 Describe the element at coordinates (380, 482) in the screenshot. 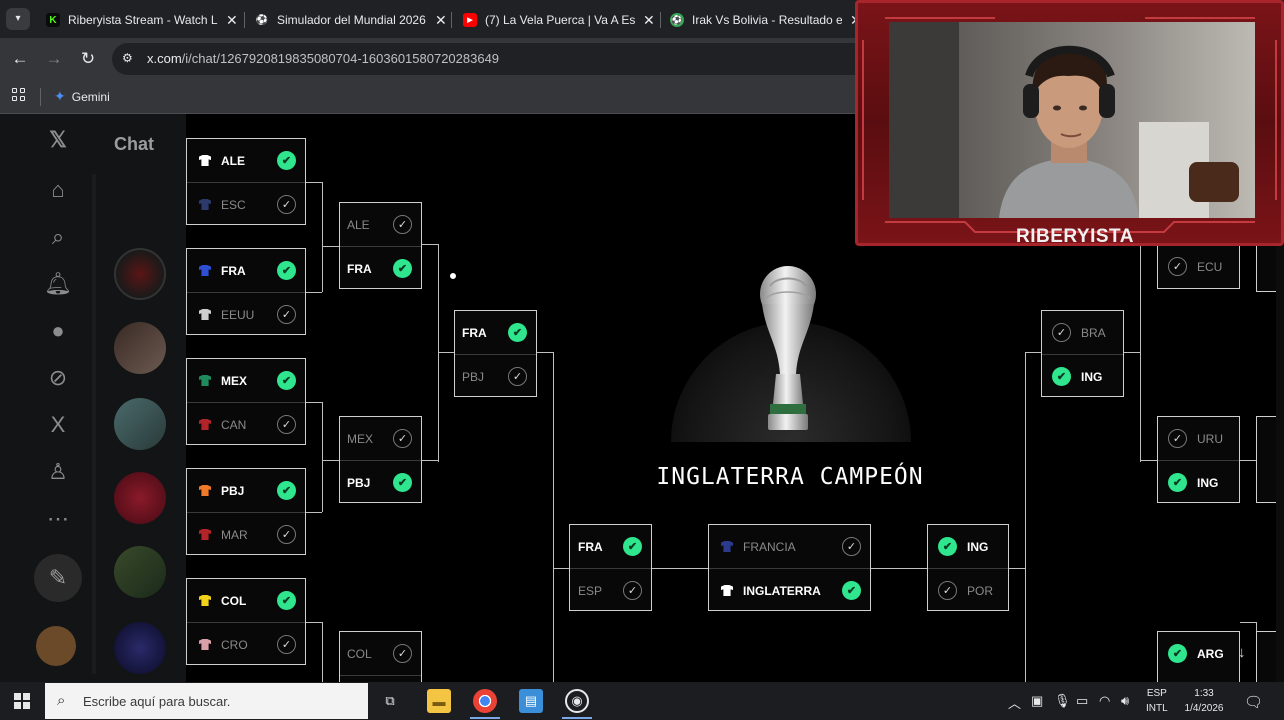

I see `team-slot: PBJ ✔` at that location.